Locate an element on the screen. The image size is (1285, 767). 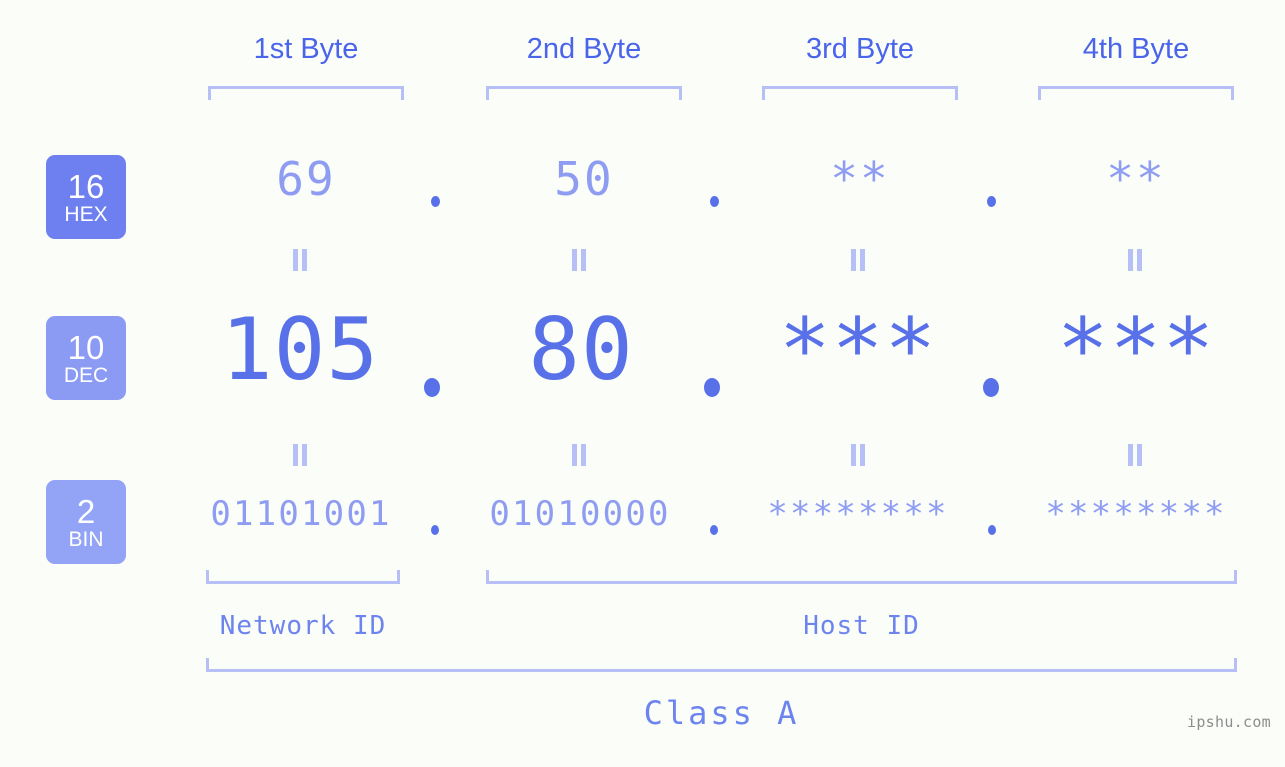
byte-header-2: 2nd Byte is located at coordinates (584, 49).